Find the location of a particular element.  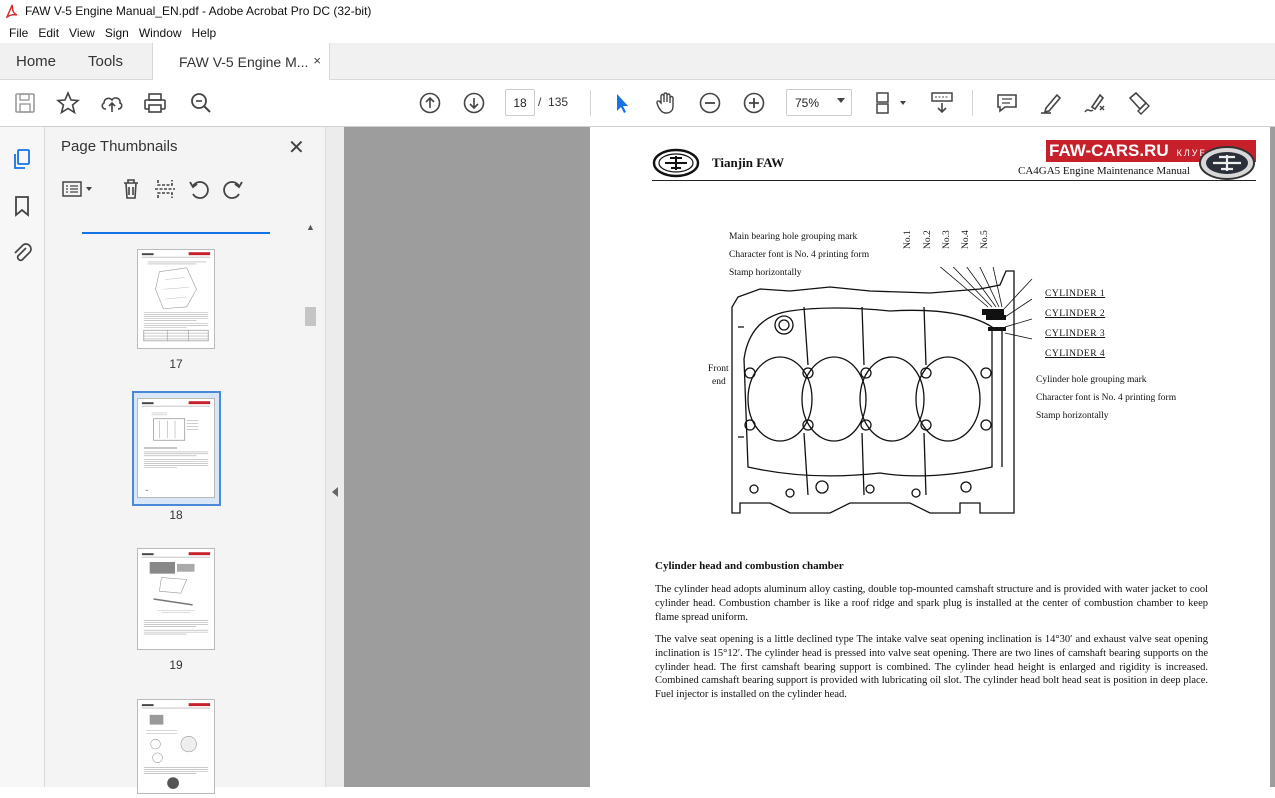

menu-edit: Edit is located at coordinates (48, 33).